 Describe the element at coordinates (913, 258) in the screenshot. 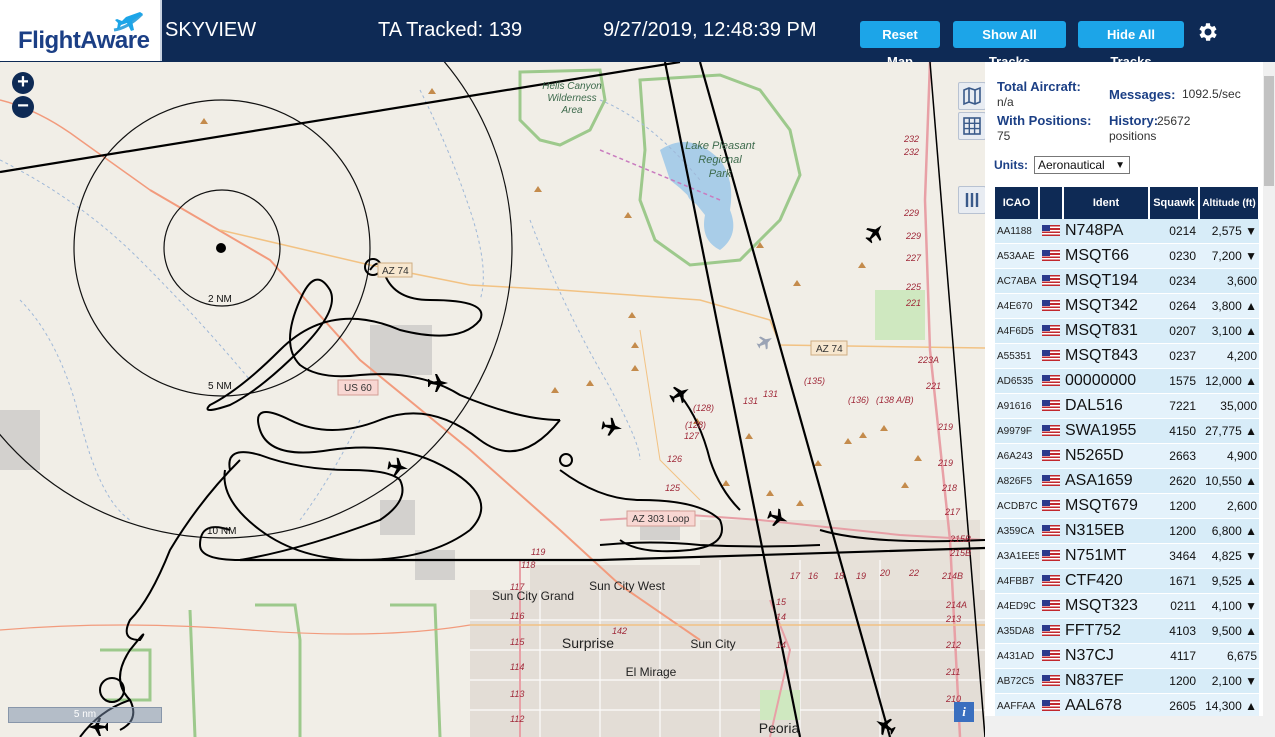

I see `route-number: 227` at that location.